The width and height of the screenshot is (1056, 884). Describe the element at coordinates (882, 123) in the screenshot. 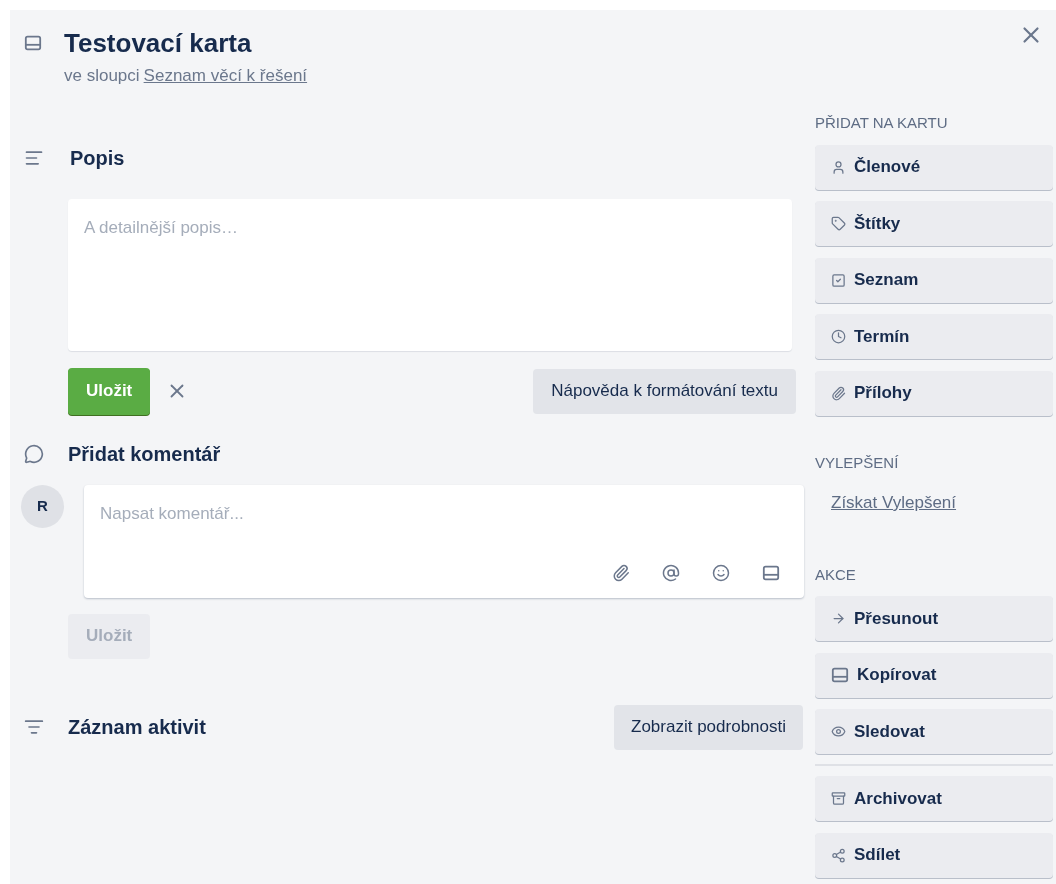

I see `section-label: PŘIDAT NA KARTU` at that location.